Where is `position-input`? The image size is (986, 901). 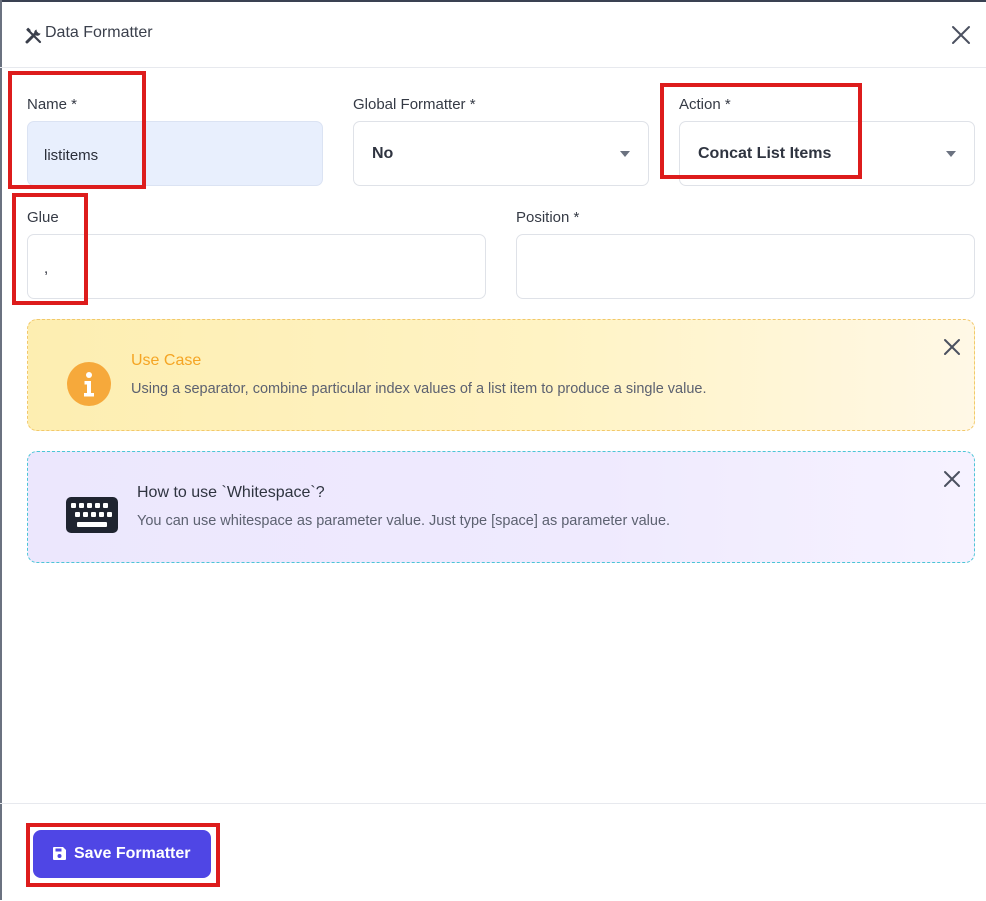
position-input is located at coordinates (747, 268).